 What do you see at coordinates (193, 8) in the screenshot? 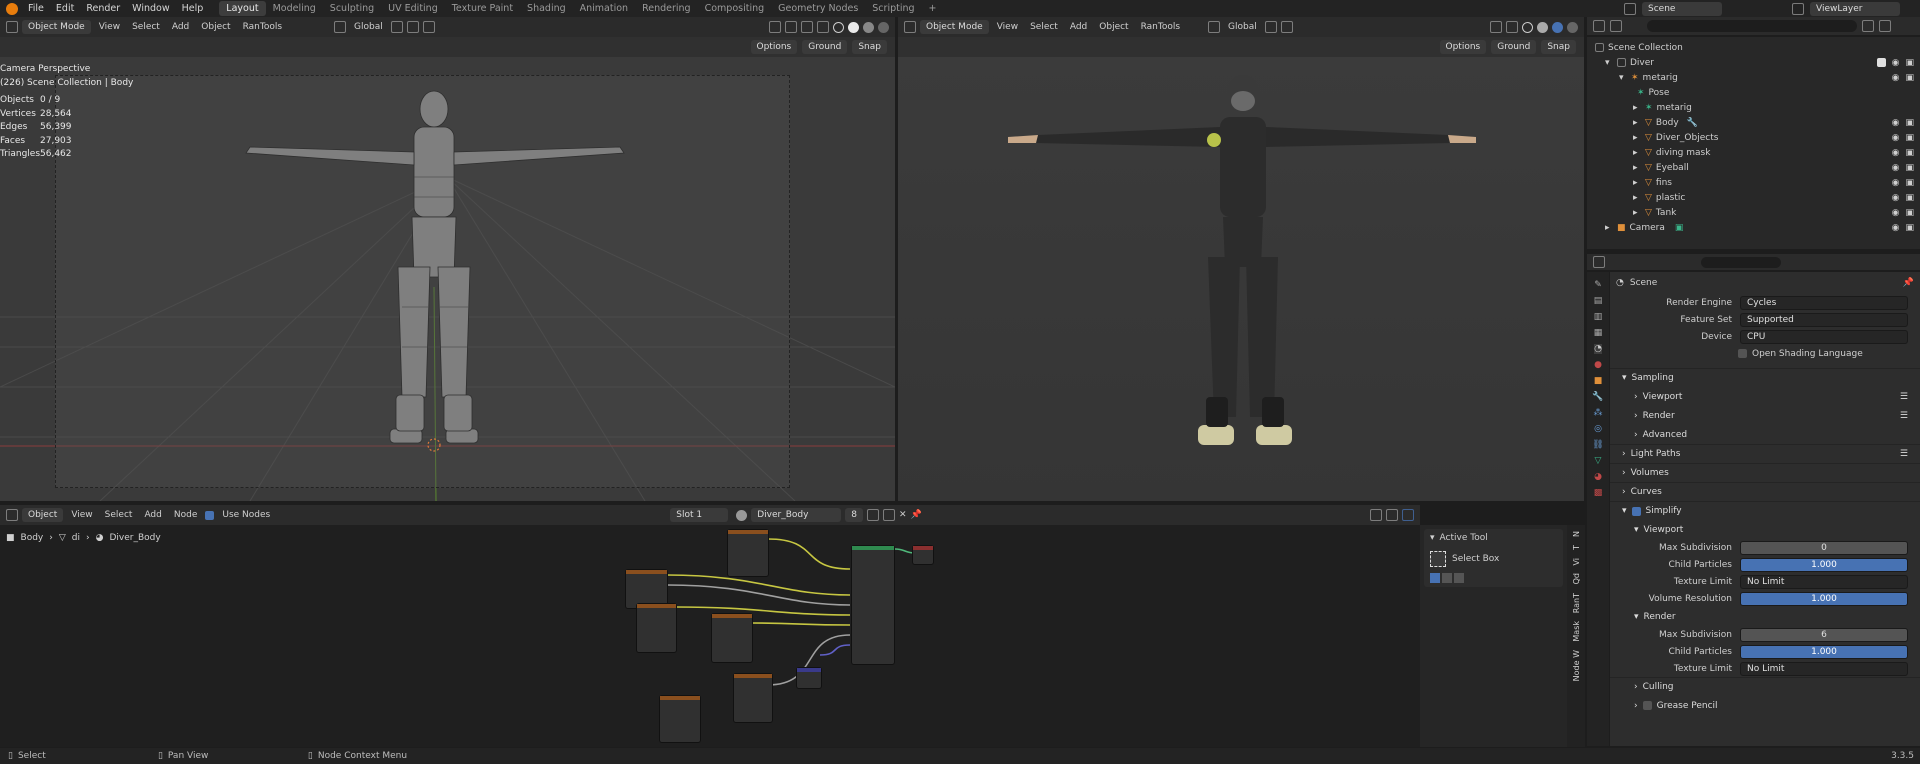
I see `menu-help: Help` at bounding box center [193, 8].